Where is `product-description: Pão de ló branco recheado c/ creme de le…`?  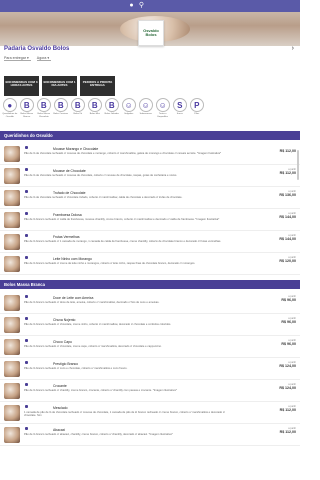 product-description: Pão de ló branco recheado c/ creme de le… is located at coordinates (110, 263).